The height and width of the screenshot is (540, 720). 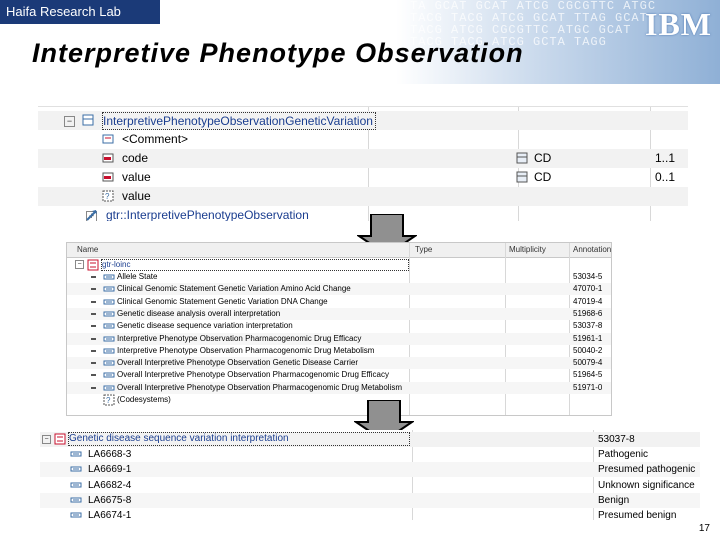 I want to click on list-item-meaning: Benign, so click(x=614, y=500).